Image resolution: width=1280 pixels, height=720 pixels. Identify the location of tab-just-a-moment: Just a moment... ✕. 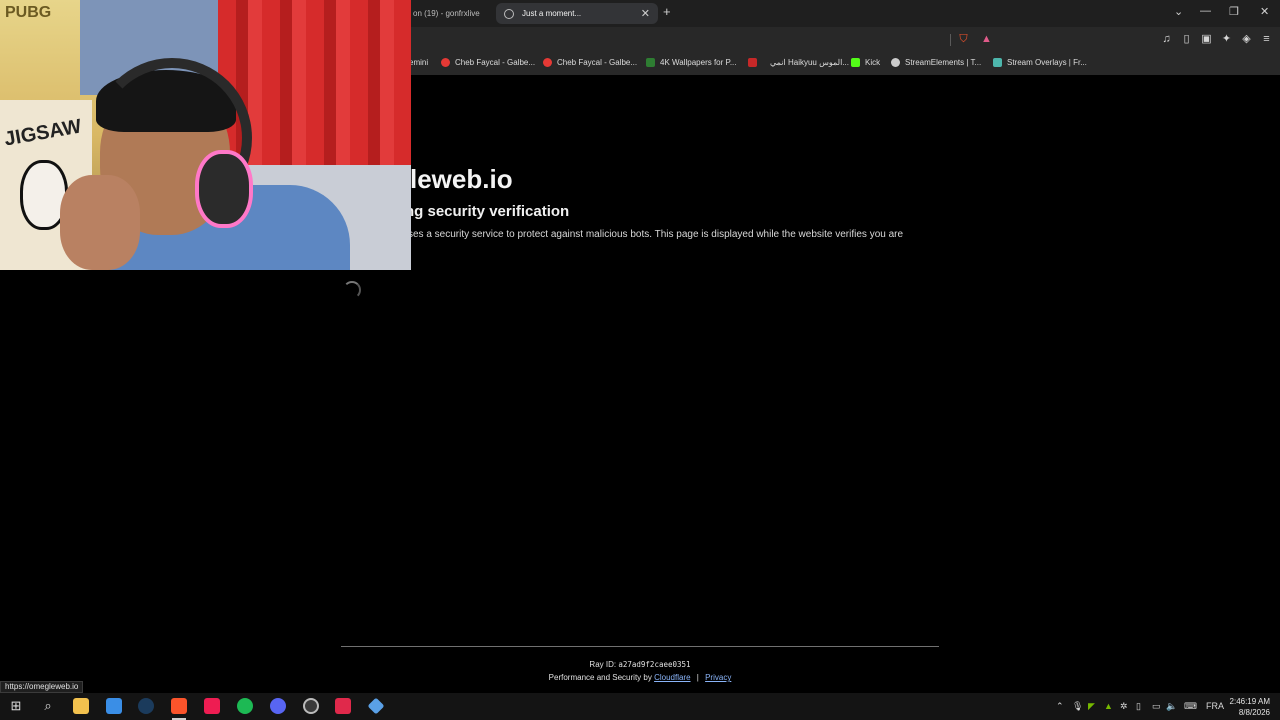
(577, 13).